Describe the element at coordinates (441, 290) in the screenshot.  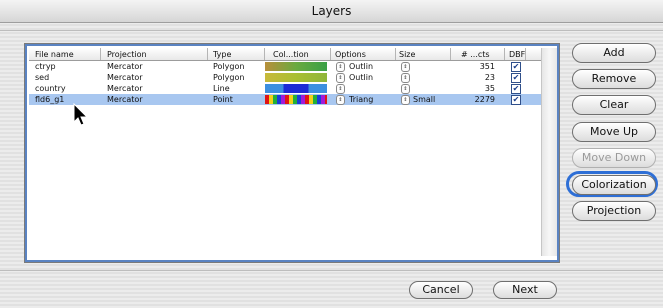
I see `cancel-button: Cancel` at that location.